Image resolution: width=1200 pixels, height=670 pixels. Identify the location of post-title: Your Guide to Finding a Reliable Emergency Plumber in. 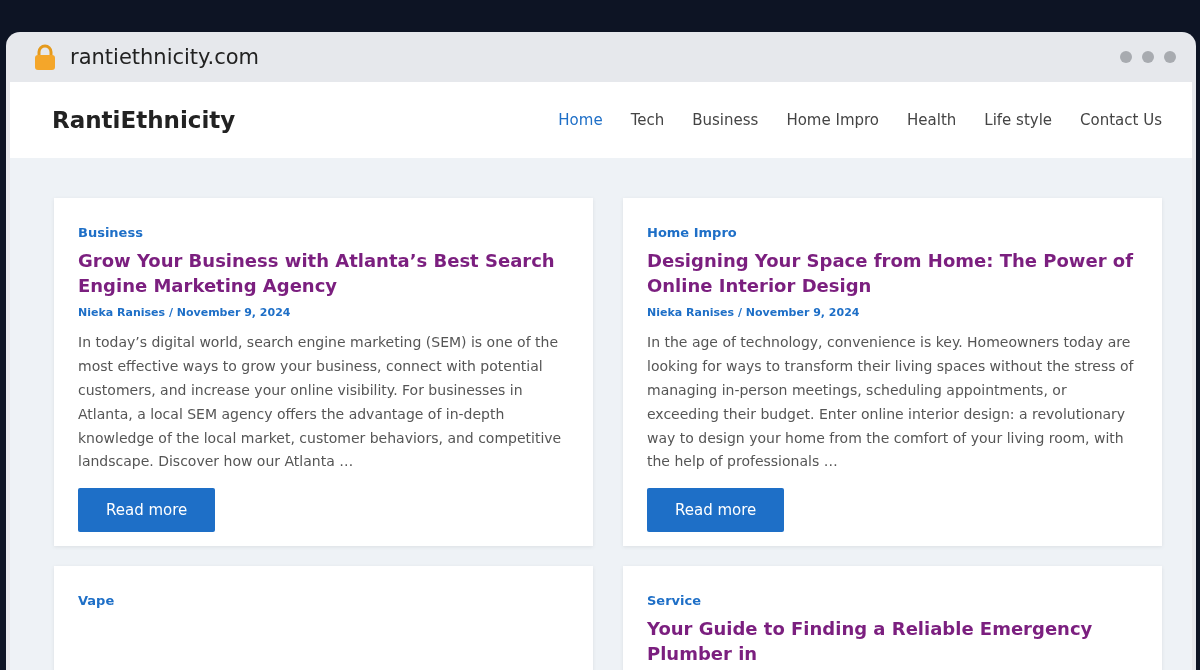
(892, 641).